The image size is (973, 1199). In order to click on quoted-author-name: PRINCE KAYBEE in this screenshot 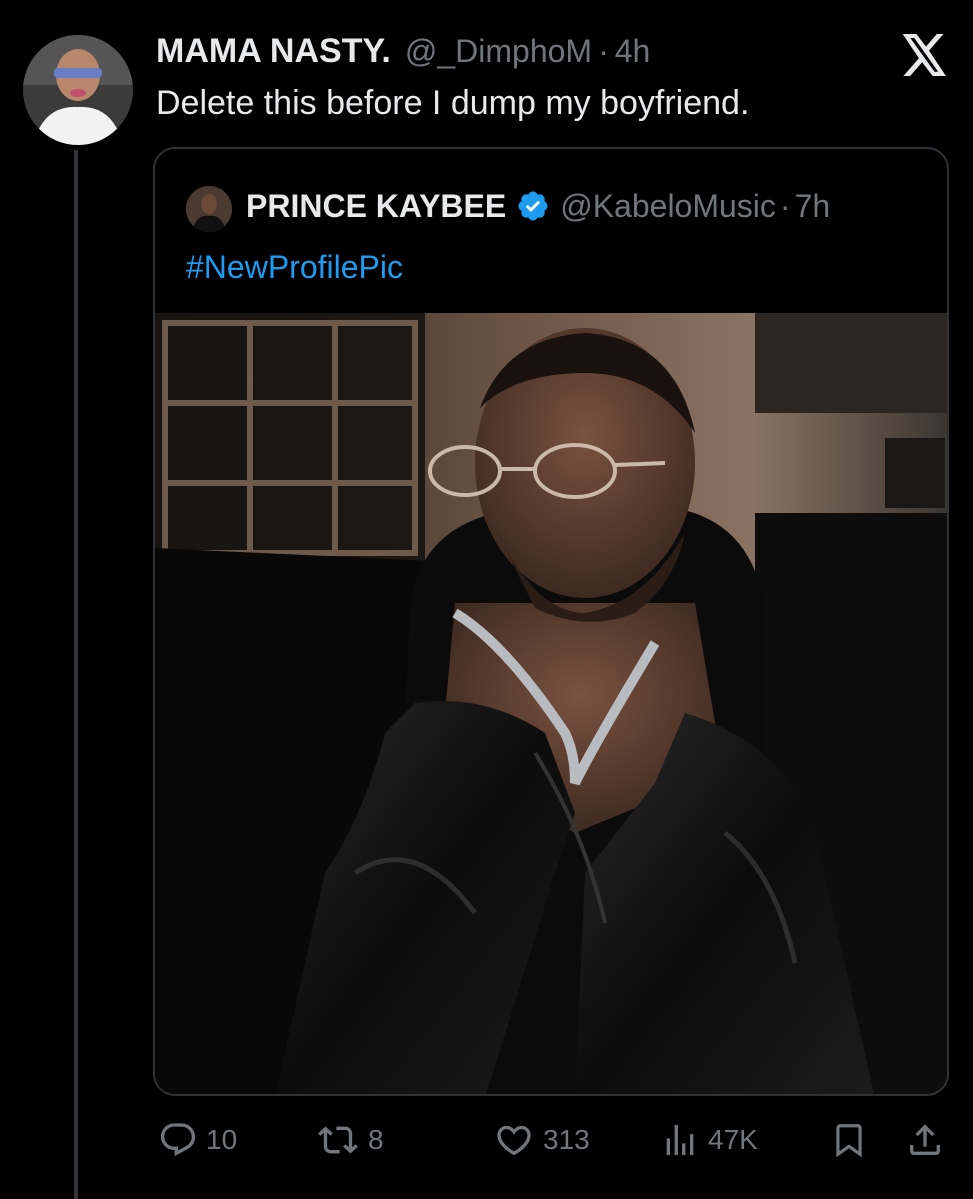, I will do `click(376, 206)`.